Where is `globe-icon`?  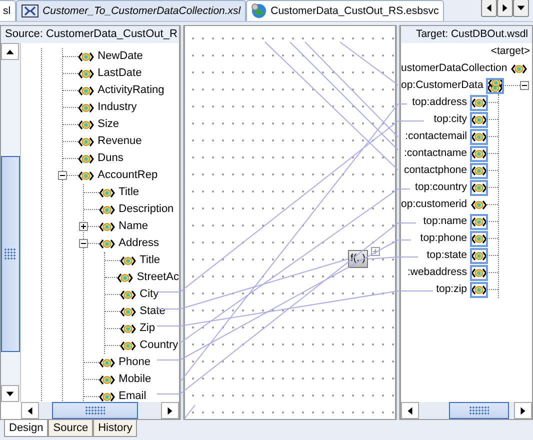 globe-icon is located at coordinates (258, 11).